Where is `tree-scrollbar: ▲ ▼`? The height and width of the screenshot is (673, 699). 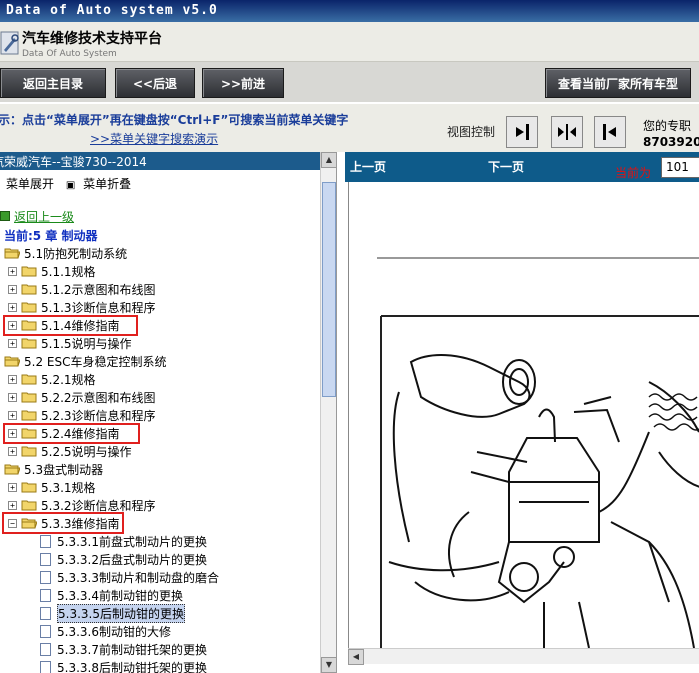 tree-scrollbar: ▲ ▼ is located at coordinates (328, 412).